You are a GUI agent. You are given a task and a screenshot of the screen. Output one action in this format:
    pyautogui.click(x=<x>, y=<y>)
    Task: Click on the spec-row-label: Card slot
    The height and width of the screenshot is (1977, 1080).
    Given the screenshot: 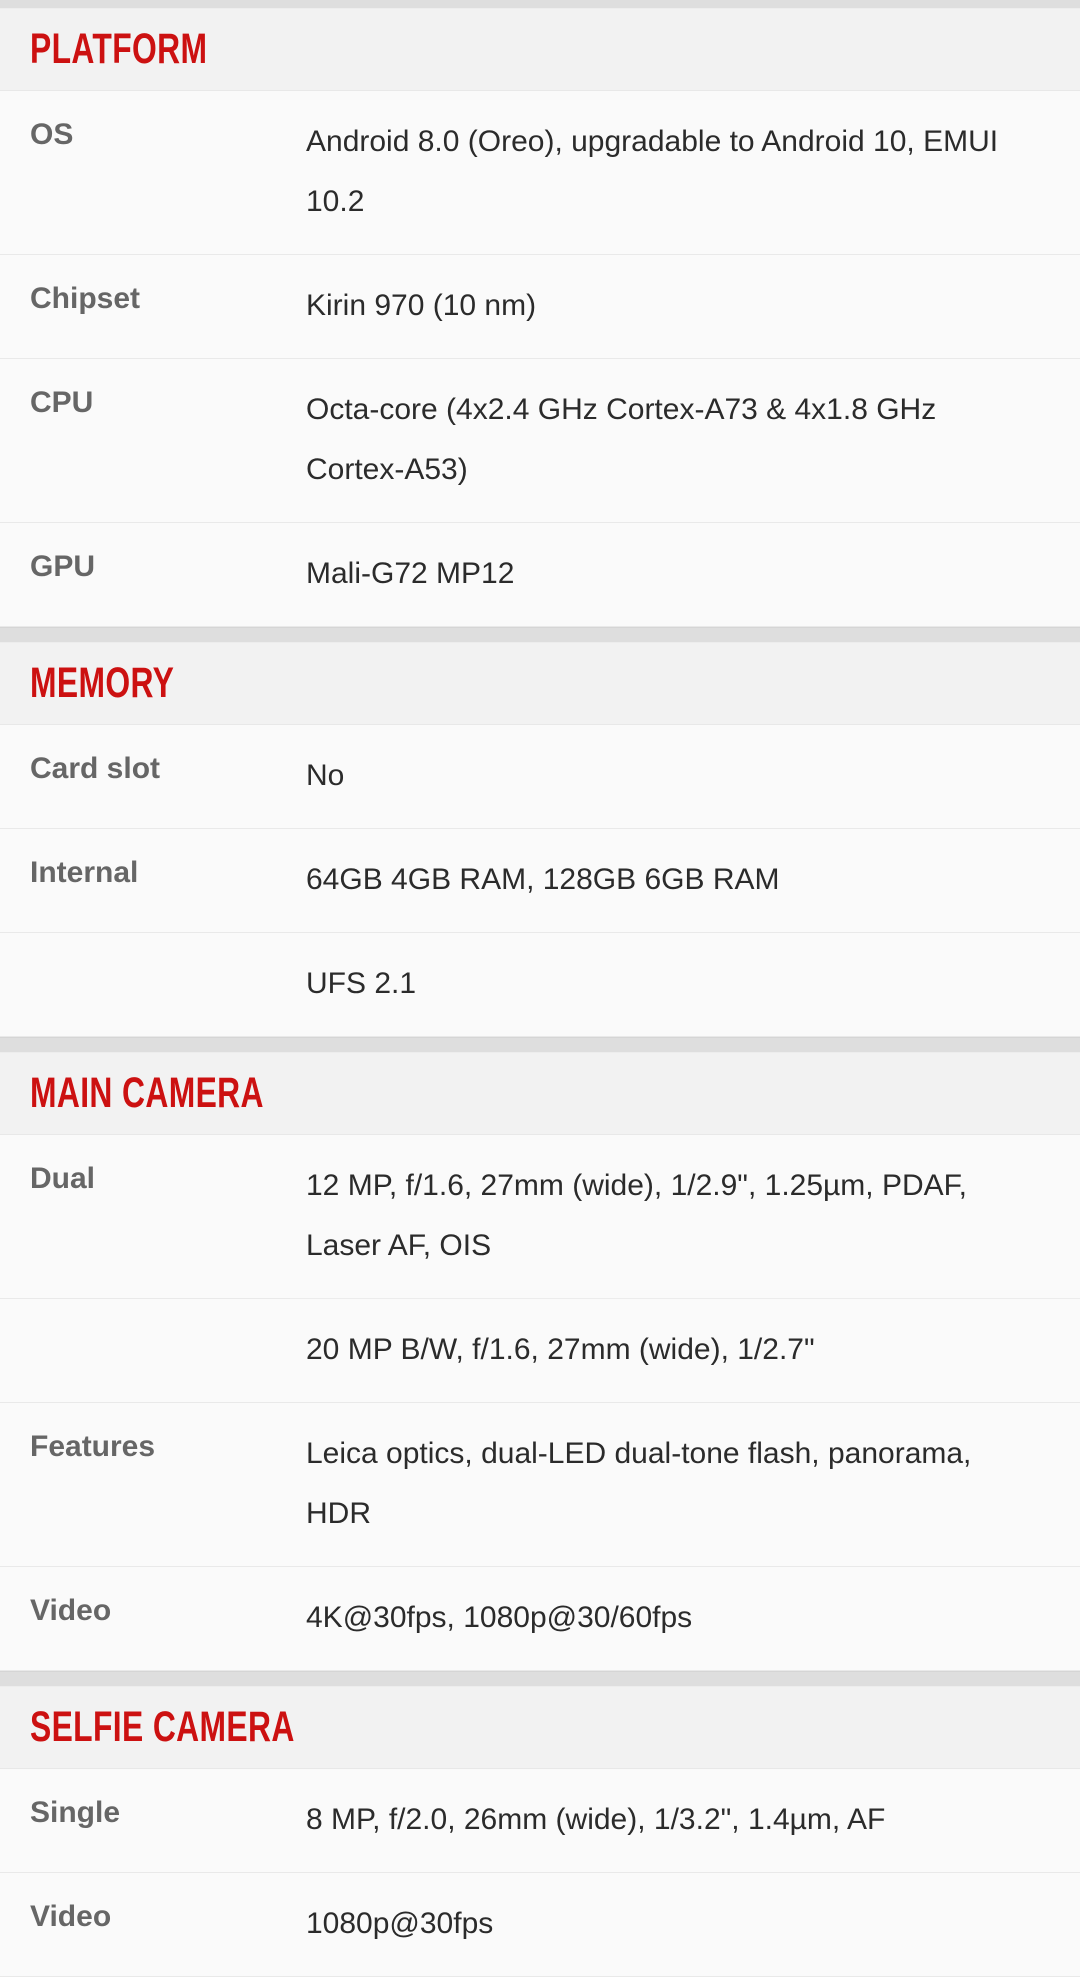 What is the action you would take?
    pyautogui.click(x=95, y=768)
    